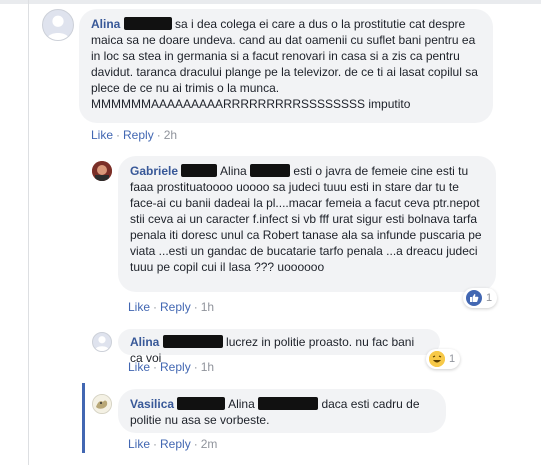 The image size is (541, 465). Describe the element at coordinates (270, 2) in the screenshot. I see `top-divider` at that location.